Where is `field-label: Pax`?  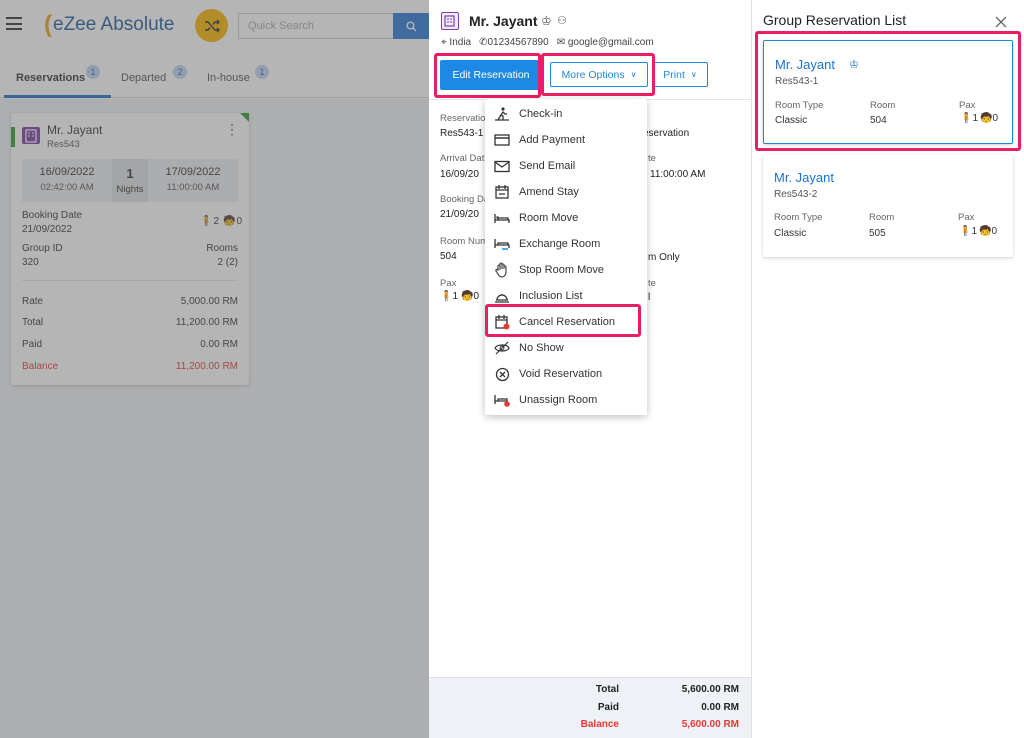
field-label: Pax is located at coordinates (448, 283).